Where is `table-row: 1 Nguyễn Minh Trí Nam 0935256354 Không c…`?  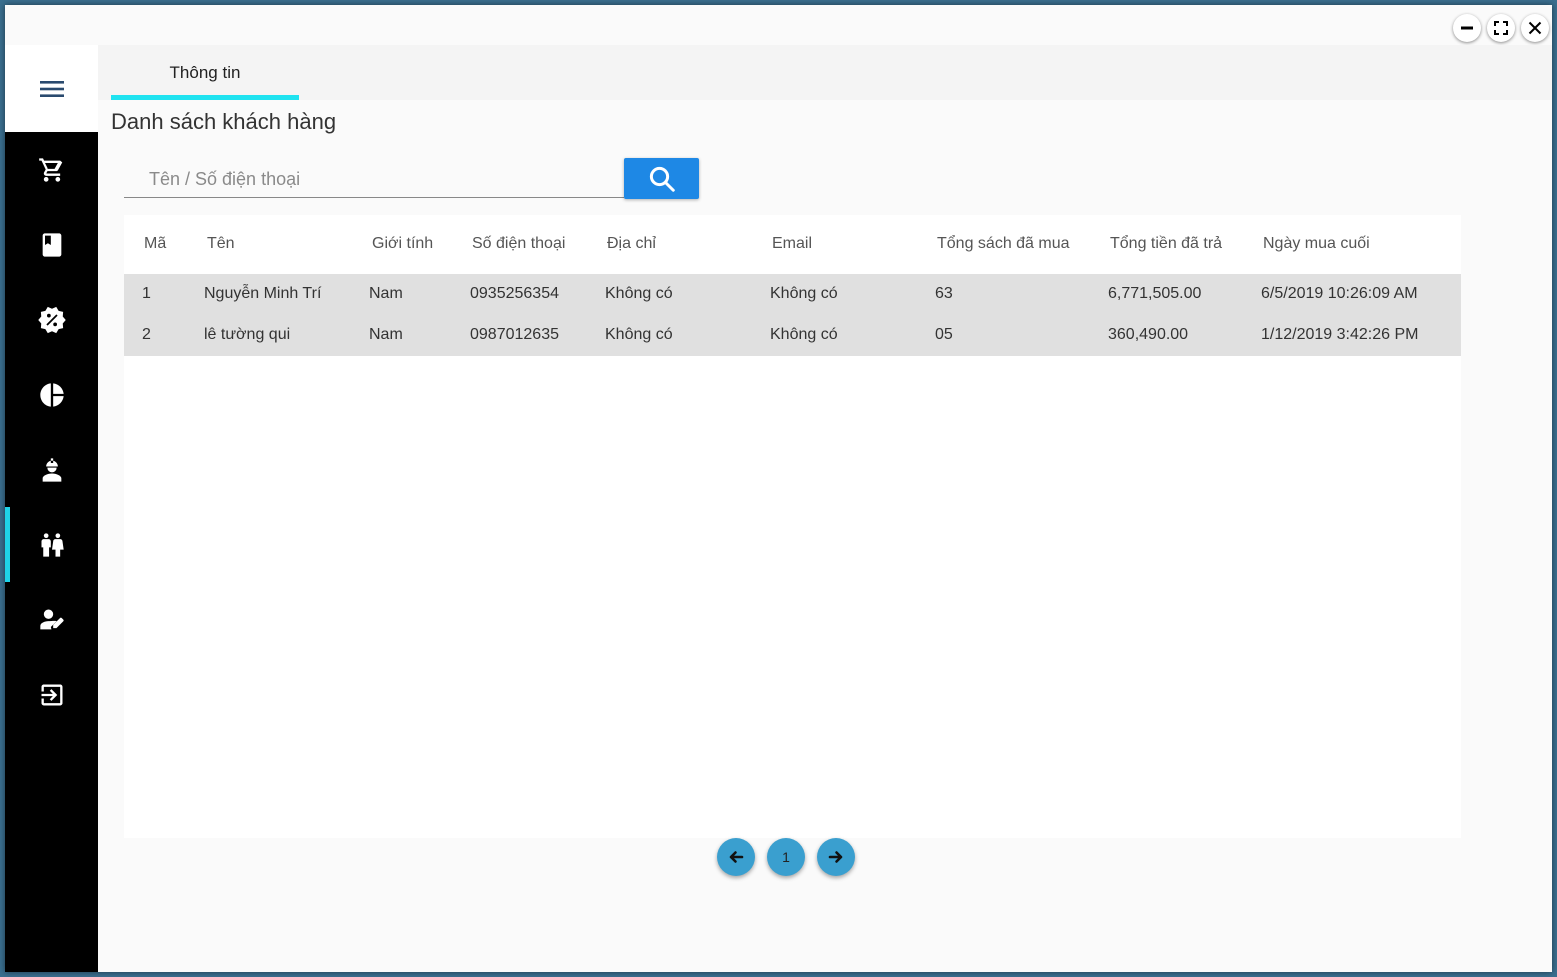 table-row: 1 Nguyễn Minh Trí Nam 0935256354 Không c… is located at coordinates (792, 294).